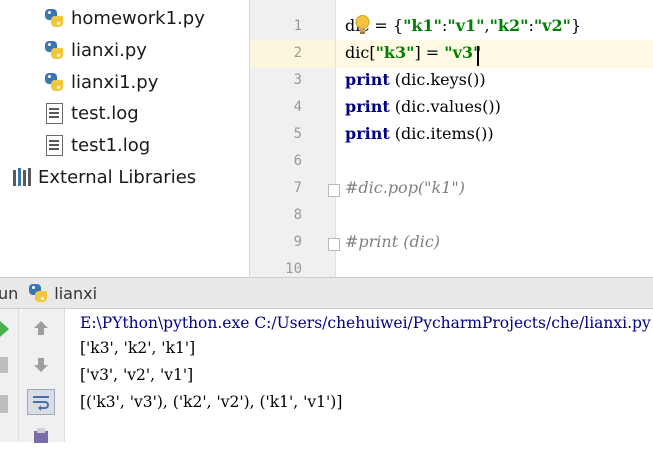 This screenshot has height=449, width=653. What do you see at coordinates (297, 242) in the screenshot?
I see `line-number: 9` at bounding box center [297, 242].